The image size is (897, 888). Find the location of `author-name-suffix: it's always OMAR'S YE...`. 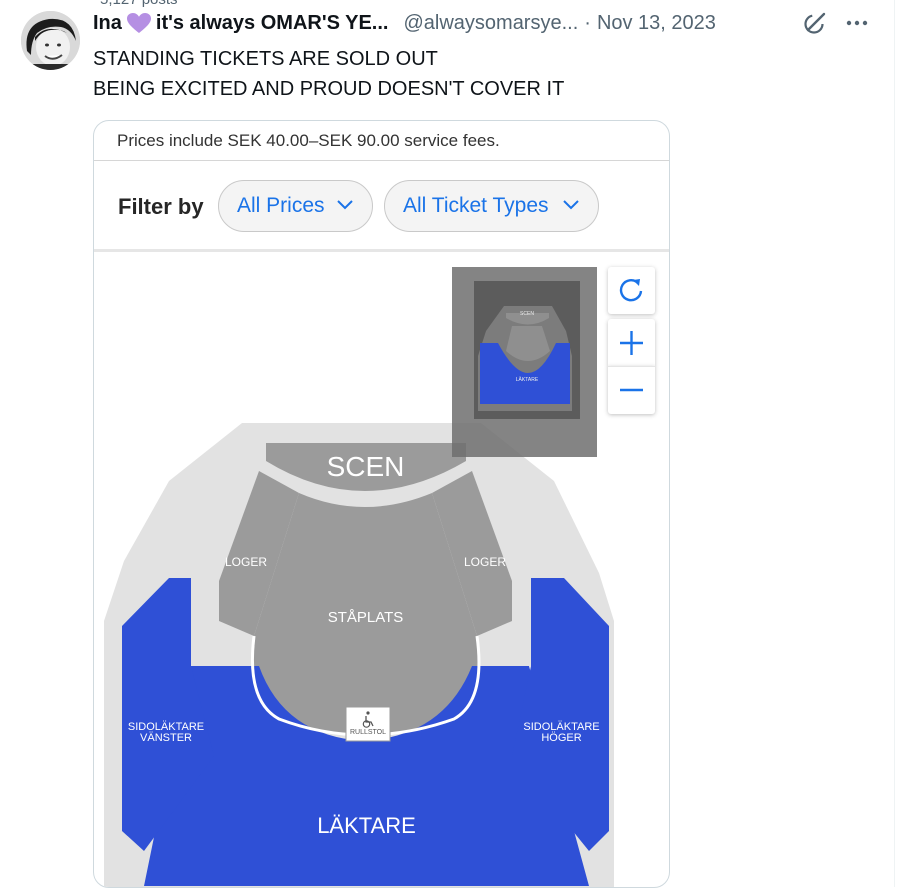

author-name-suffix: it's always OMAR'S YE... is located at coordinates (272, 23).